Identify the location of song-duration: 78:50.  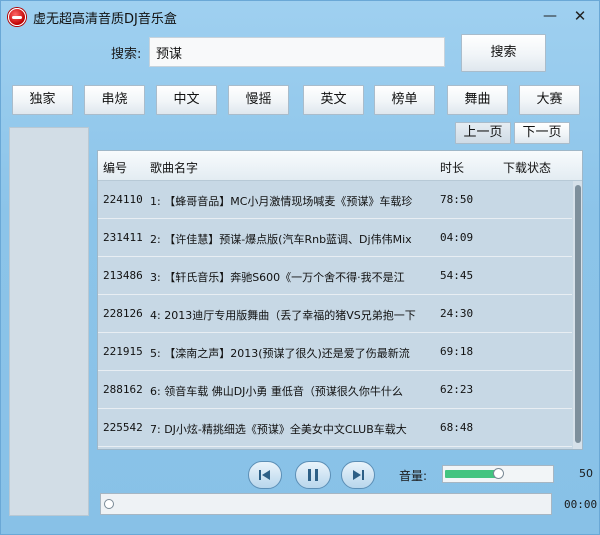
(457, 199).